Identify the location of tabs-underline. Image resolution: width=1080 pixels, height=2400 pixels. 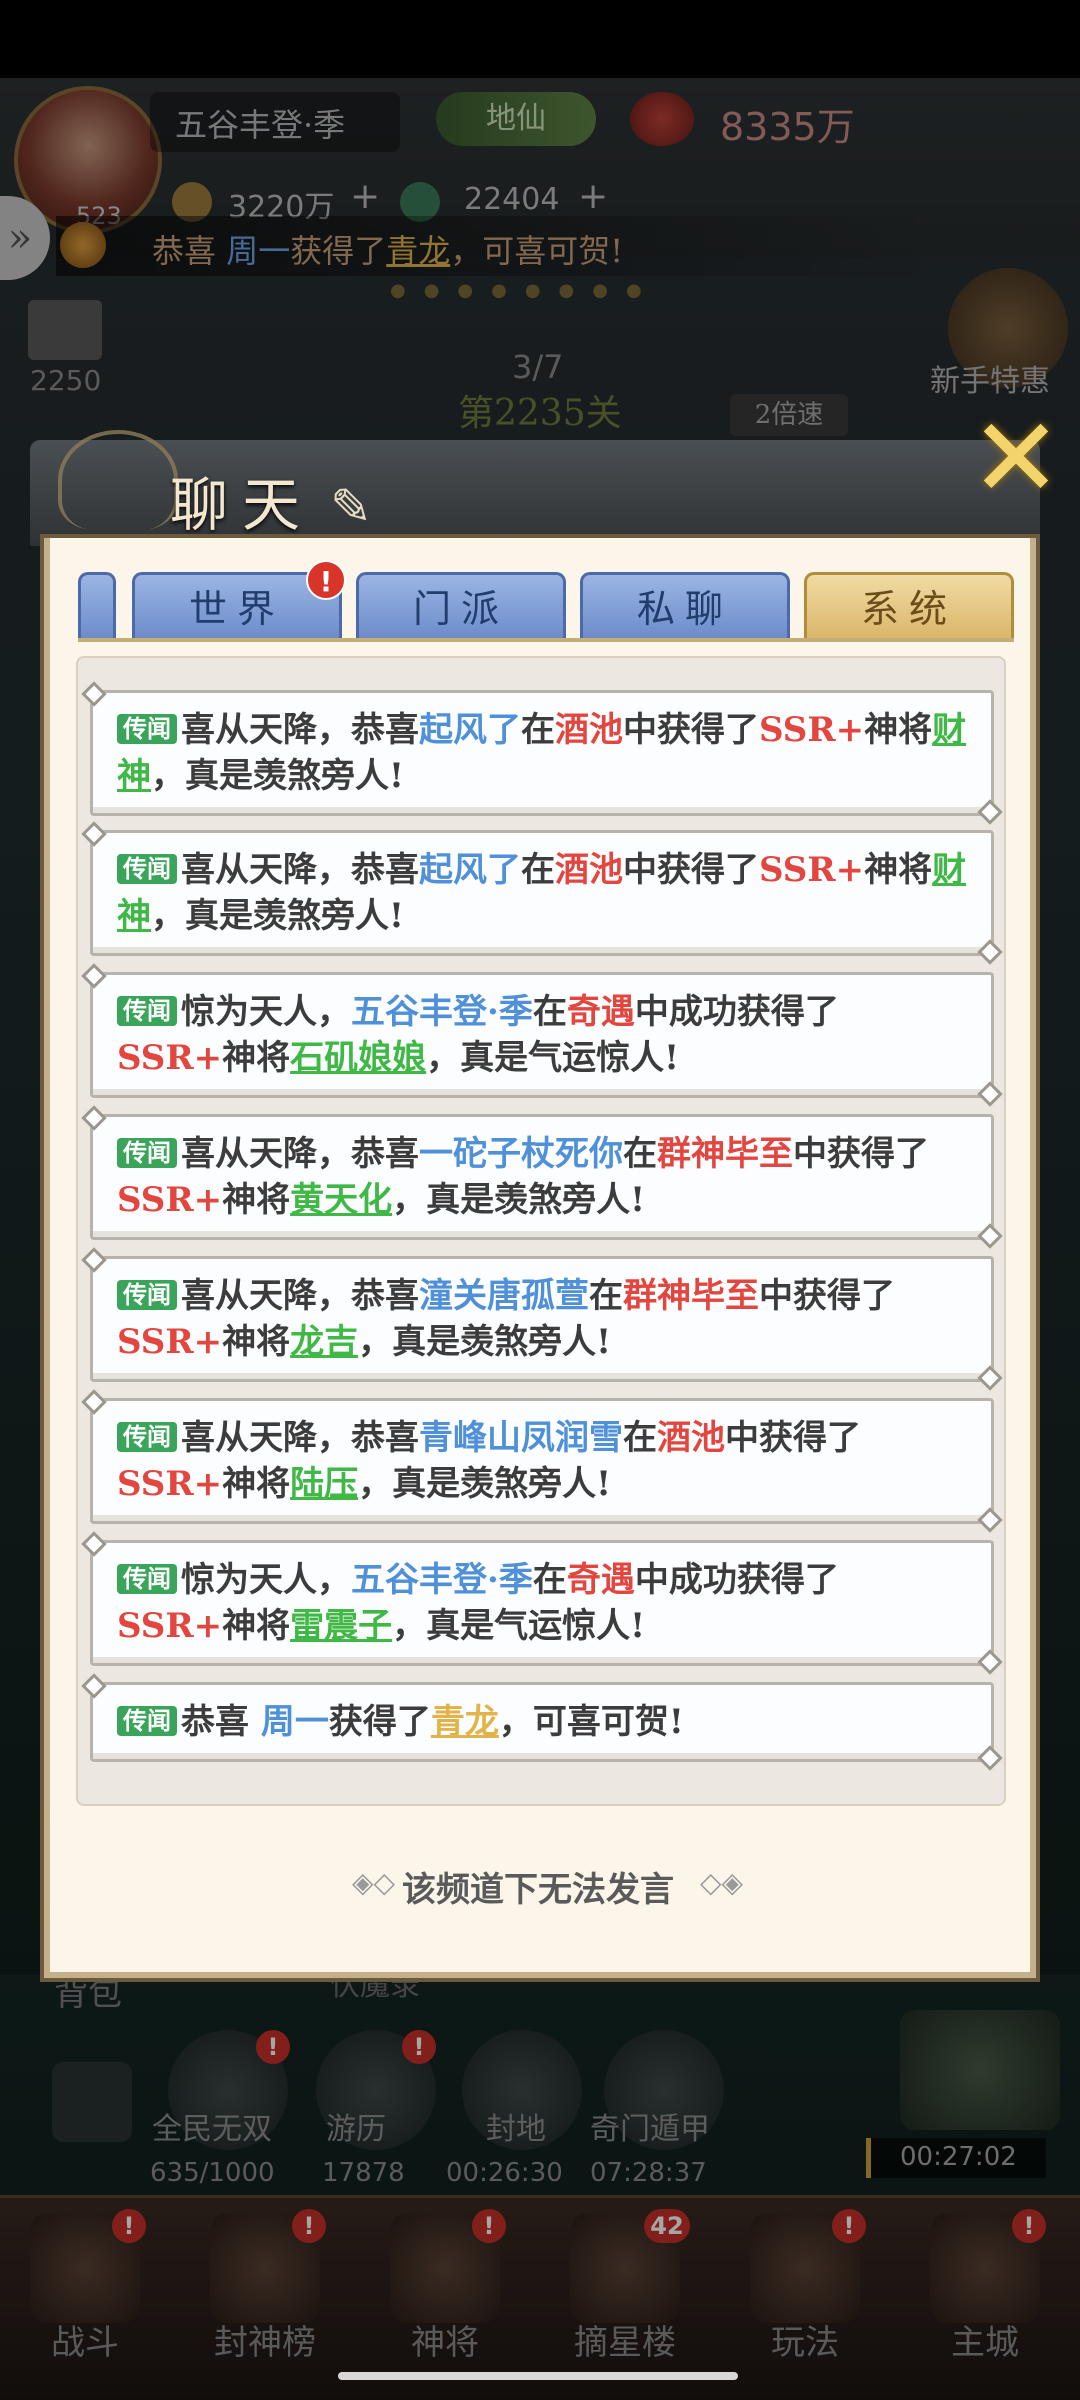
(546, 640).